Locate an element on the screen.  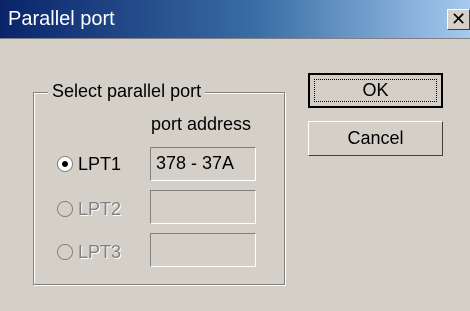
cancel-button: Cancel is located at coordinates (375, 138).